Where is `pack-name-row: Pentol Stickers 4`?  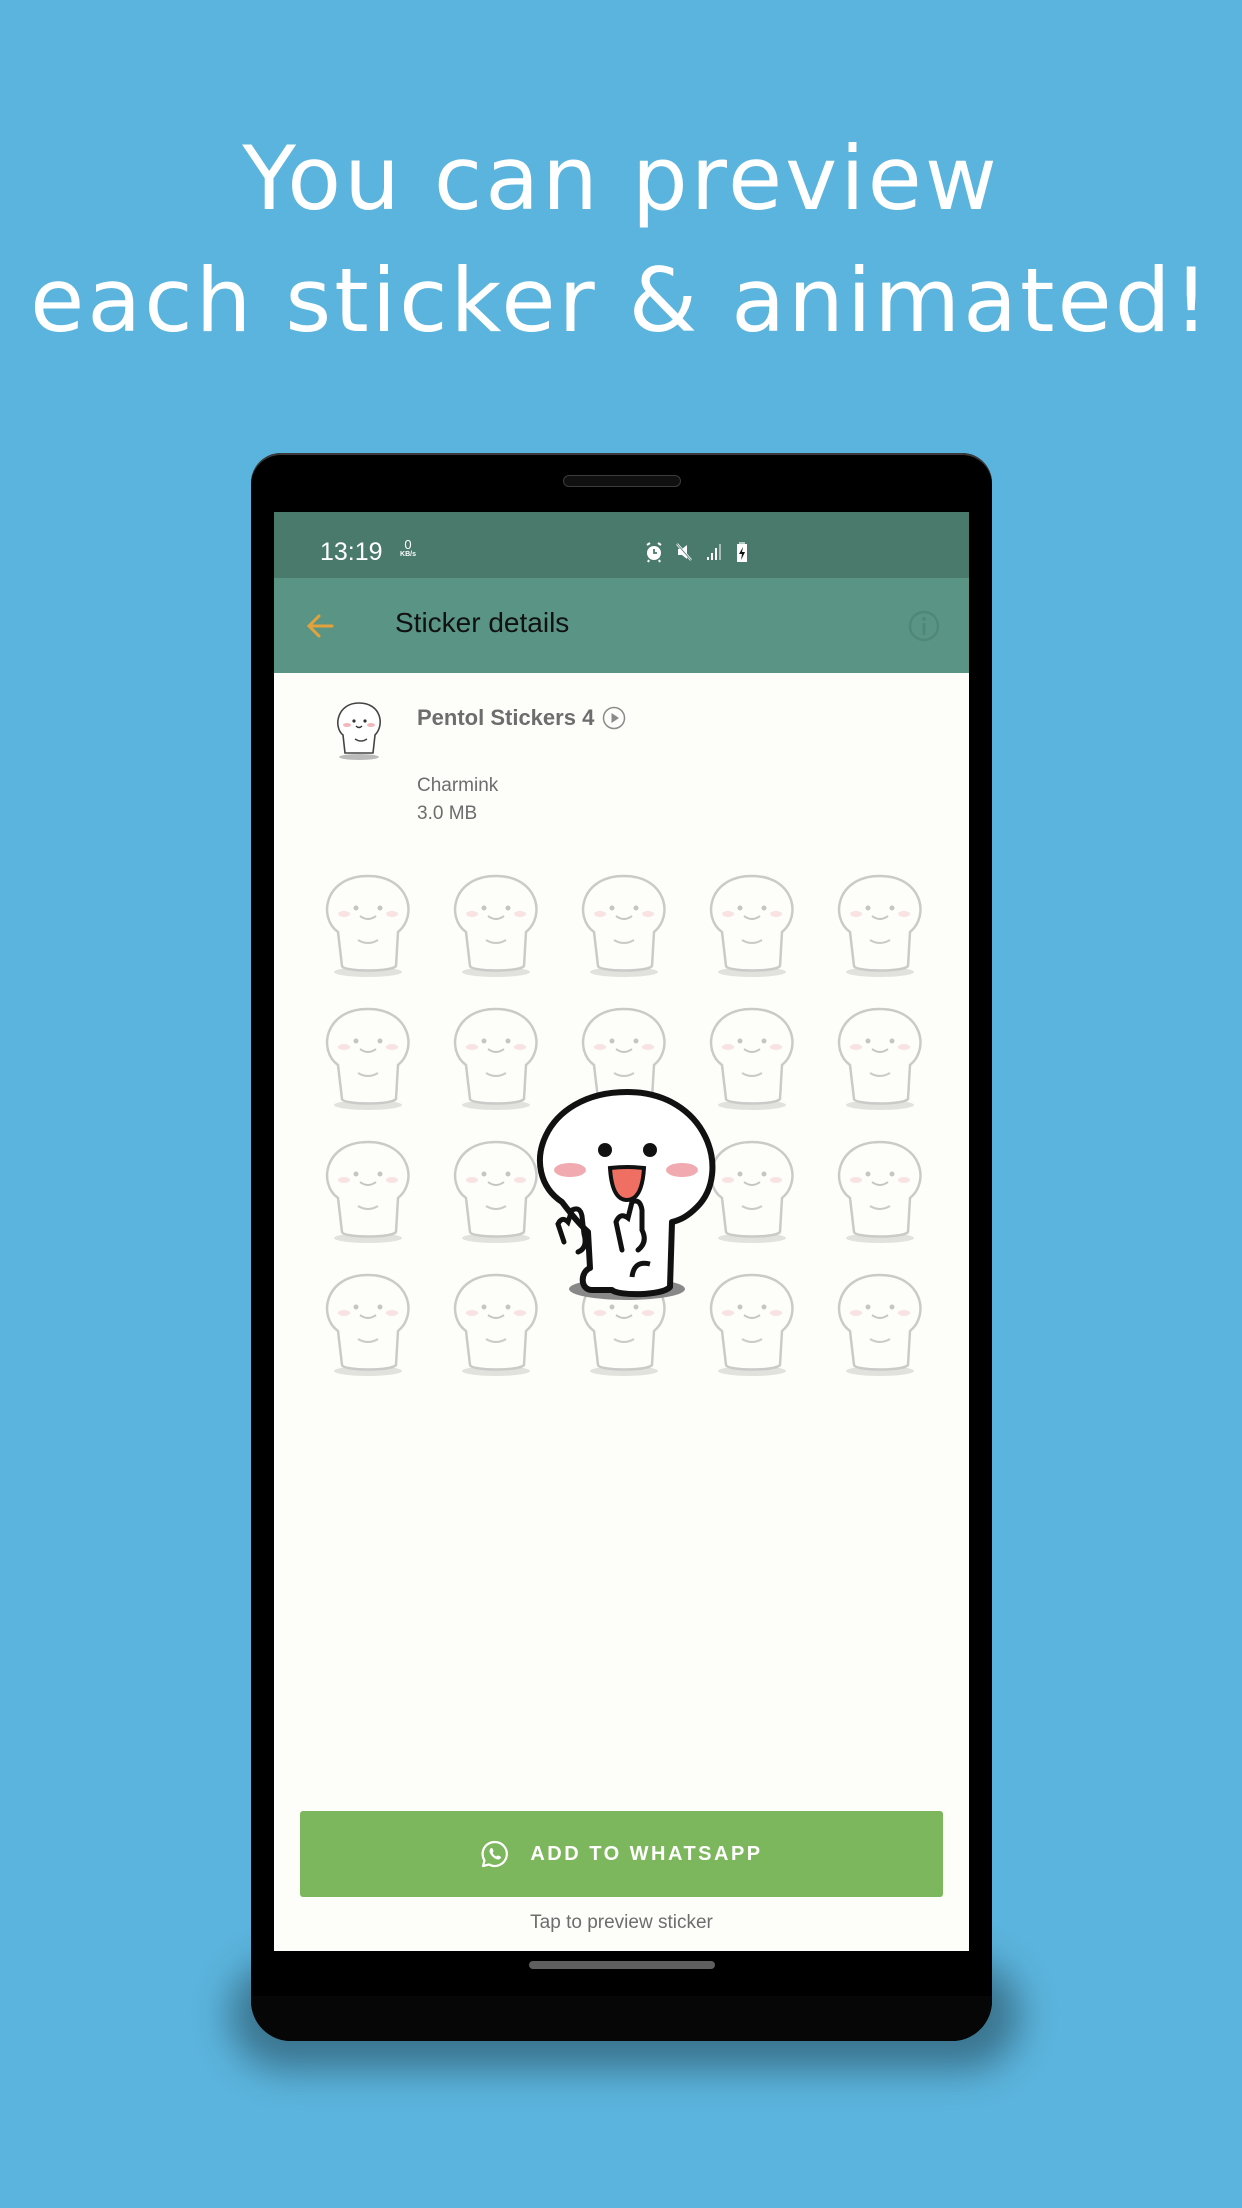
pack-name-row: Pentol Stickers 4 is located at coordinates (521, 718).